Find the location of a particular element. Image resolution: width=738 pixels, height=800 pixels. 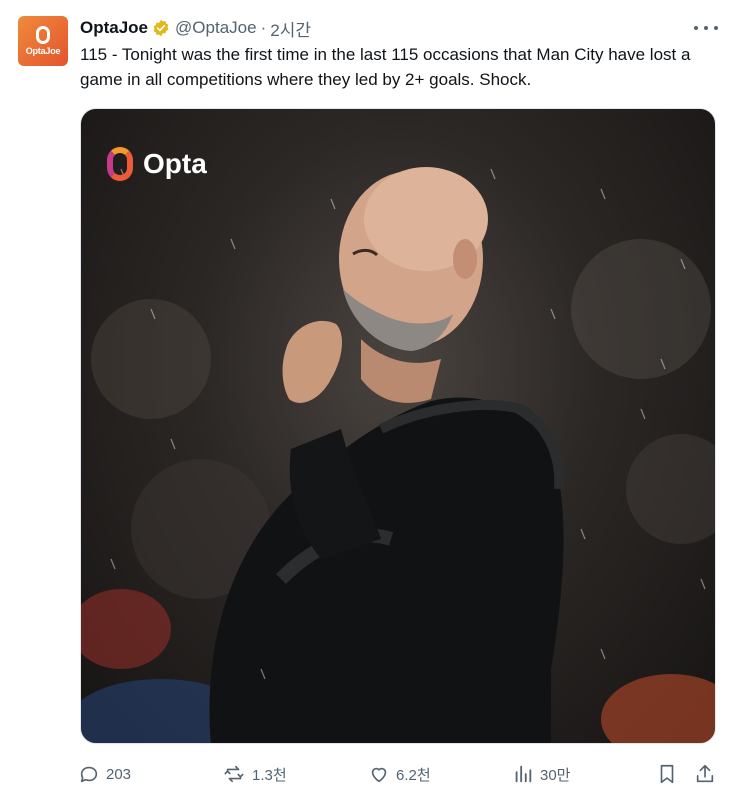

display-name: OptaJoe is located at coordinates (114, 28).